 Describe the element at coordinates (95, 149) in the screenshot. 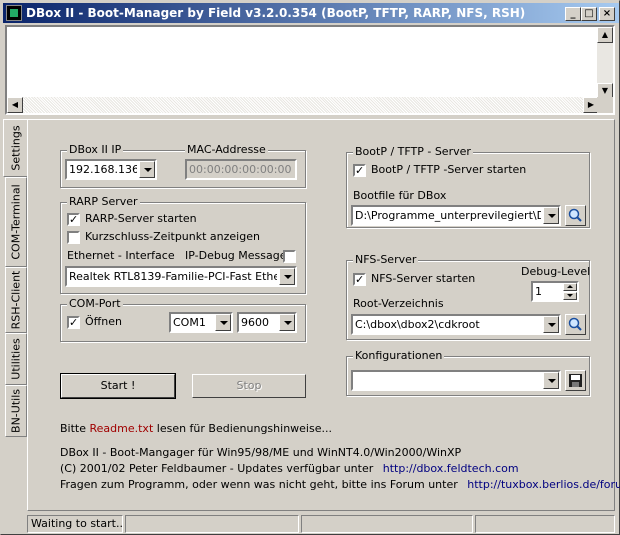

I see `dbox-ip-label: DBox II IP` at that location.